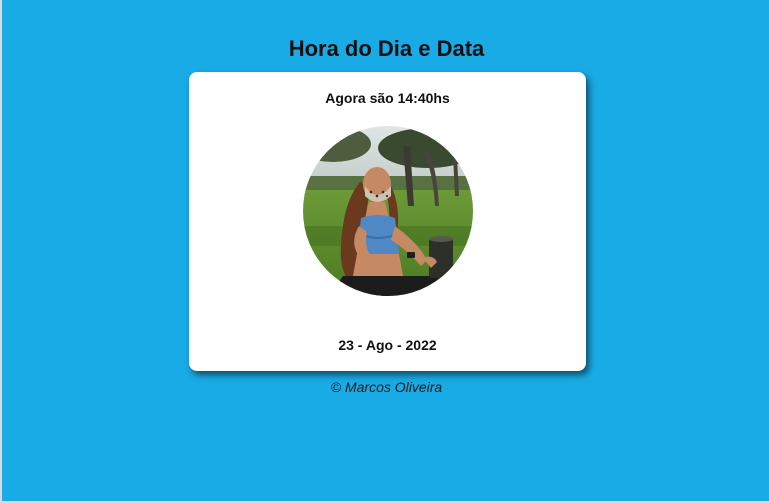 The height and width of the screenshot is (503, 769). What do you see at coordinates (386, 48) in the screenshot?
I see `page-title: Hora do Dia e Data` at bounding box center [386, 48].